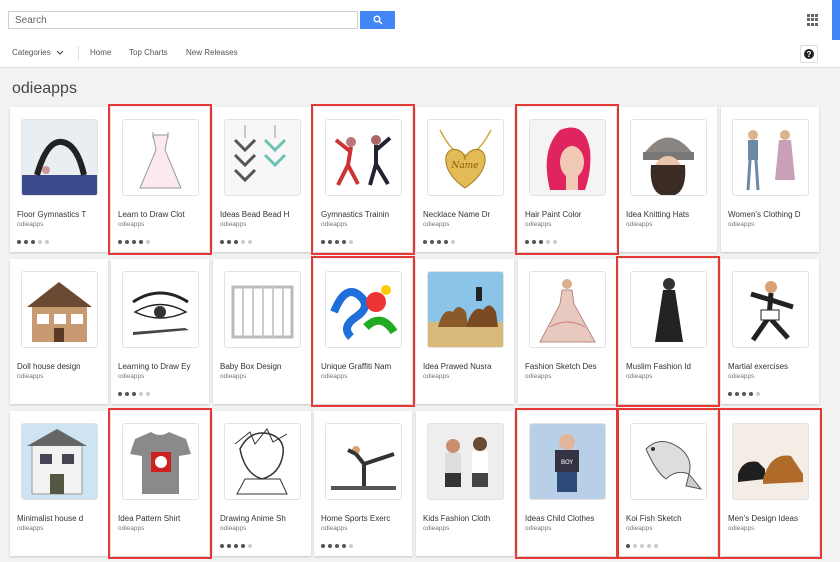 The height and width of the screenshot is (562, 840). What do you see at coordinates (377, 20) in the screenshot?
I see `search-button` at bounding box center [377, 20].